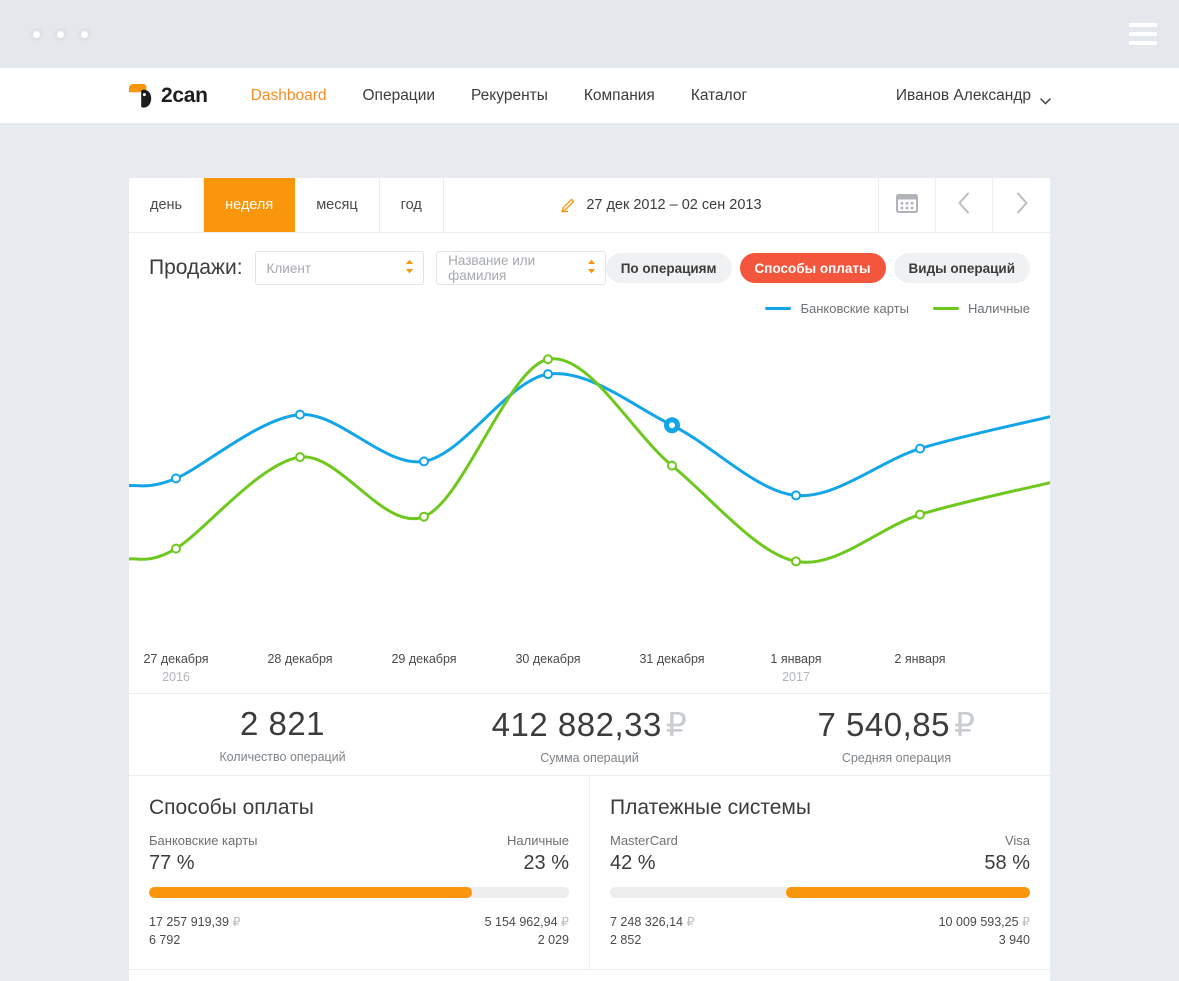  What do you see at coordinates (359, 921) in the screenshot?
I see `panel-amount-line: 17 257 919,39 ₽ 5 154 962,94 ₽` at bounding box center [359, 921].